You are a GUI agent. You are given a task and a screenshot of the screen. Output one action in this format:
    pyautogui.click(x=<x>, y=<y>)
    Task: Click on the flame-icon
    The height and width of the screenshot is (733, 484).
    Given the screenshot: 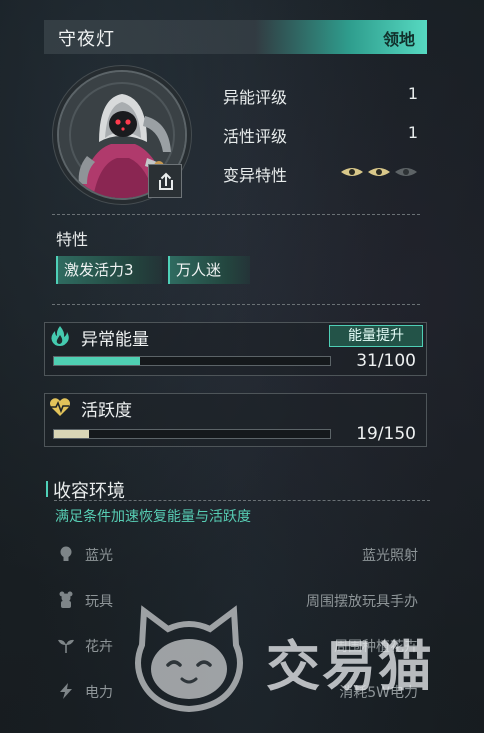 What is the action you would take?
    pyautogui.click(x=60, y=336)
    